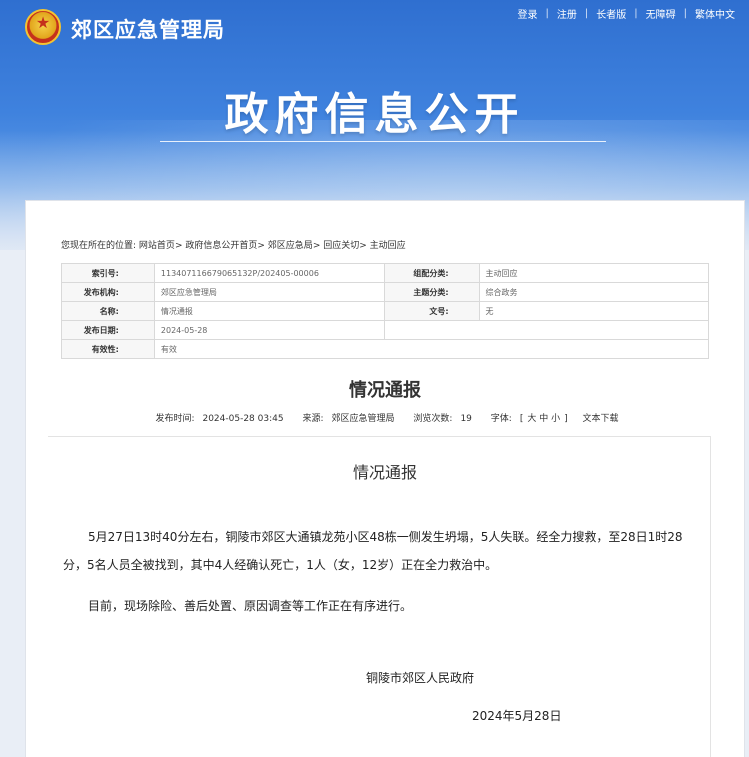 This screenshot has width=749, height=757. What do you see at coordinates (385, 390) in the screenshot?
I see `article-title: 情况通报` at bounding box center [385, 390].